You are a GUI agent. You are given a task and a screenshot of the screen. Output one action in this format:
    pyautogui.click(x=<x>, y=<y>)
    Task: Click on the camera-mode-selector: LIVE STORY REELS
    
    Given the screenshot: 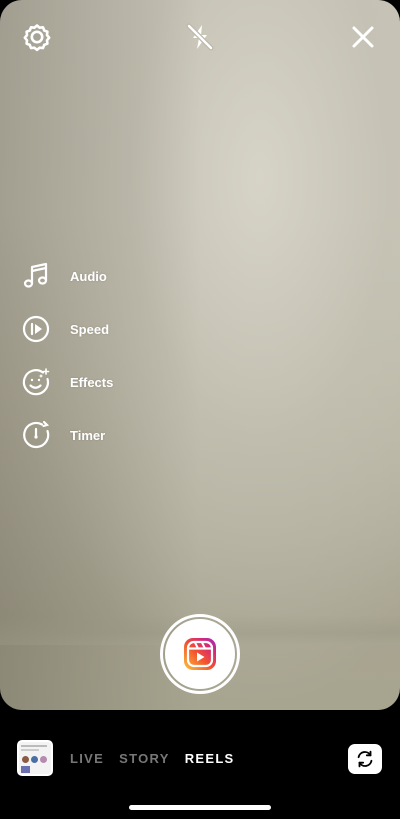 What is the action you would take?
    pyautogui.click(x=152, y=758)
    